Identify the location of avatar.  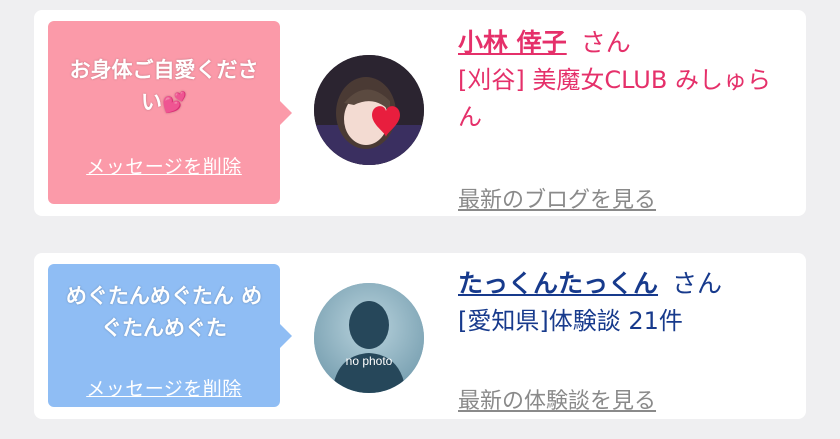
(369, 110).